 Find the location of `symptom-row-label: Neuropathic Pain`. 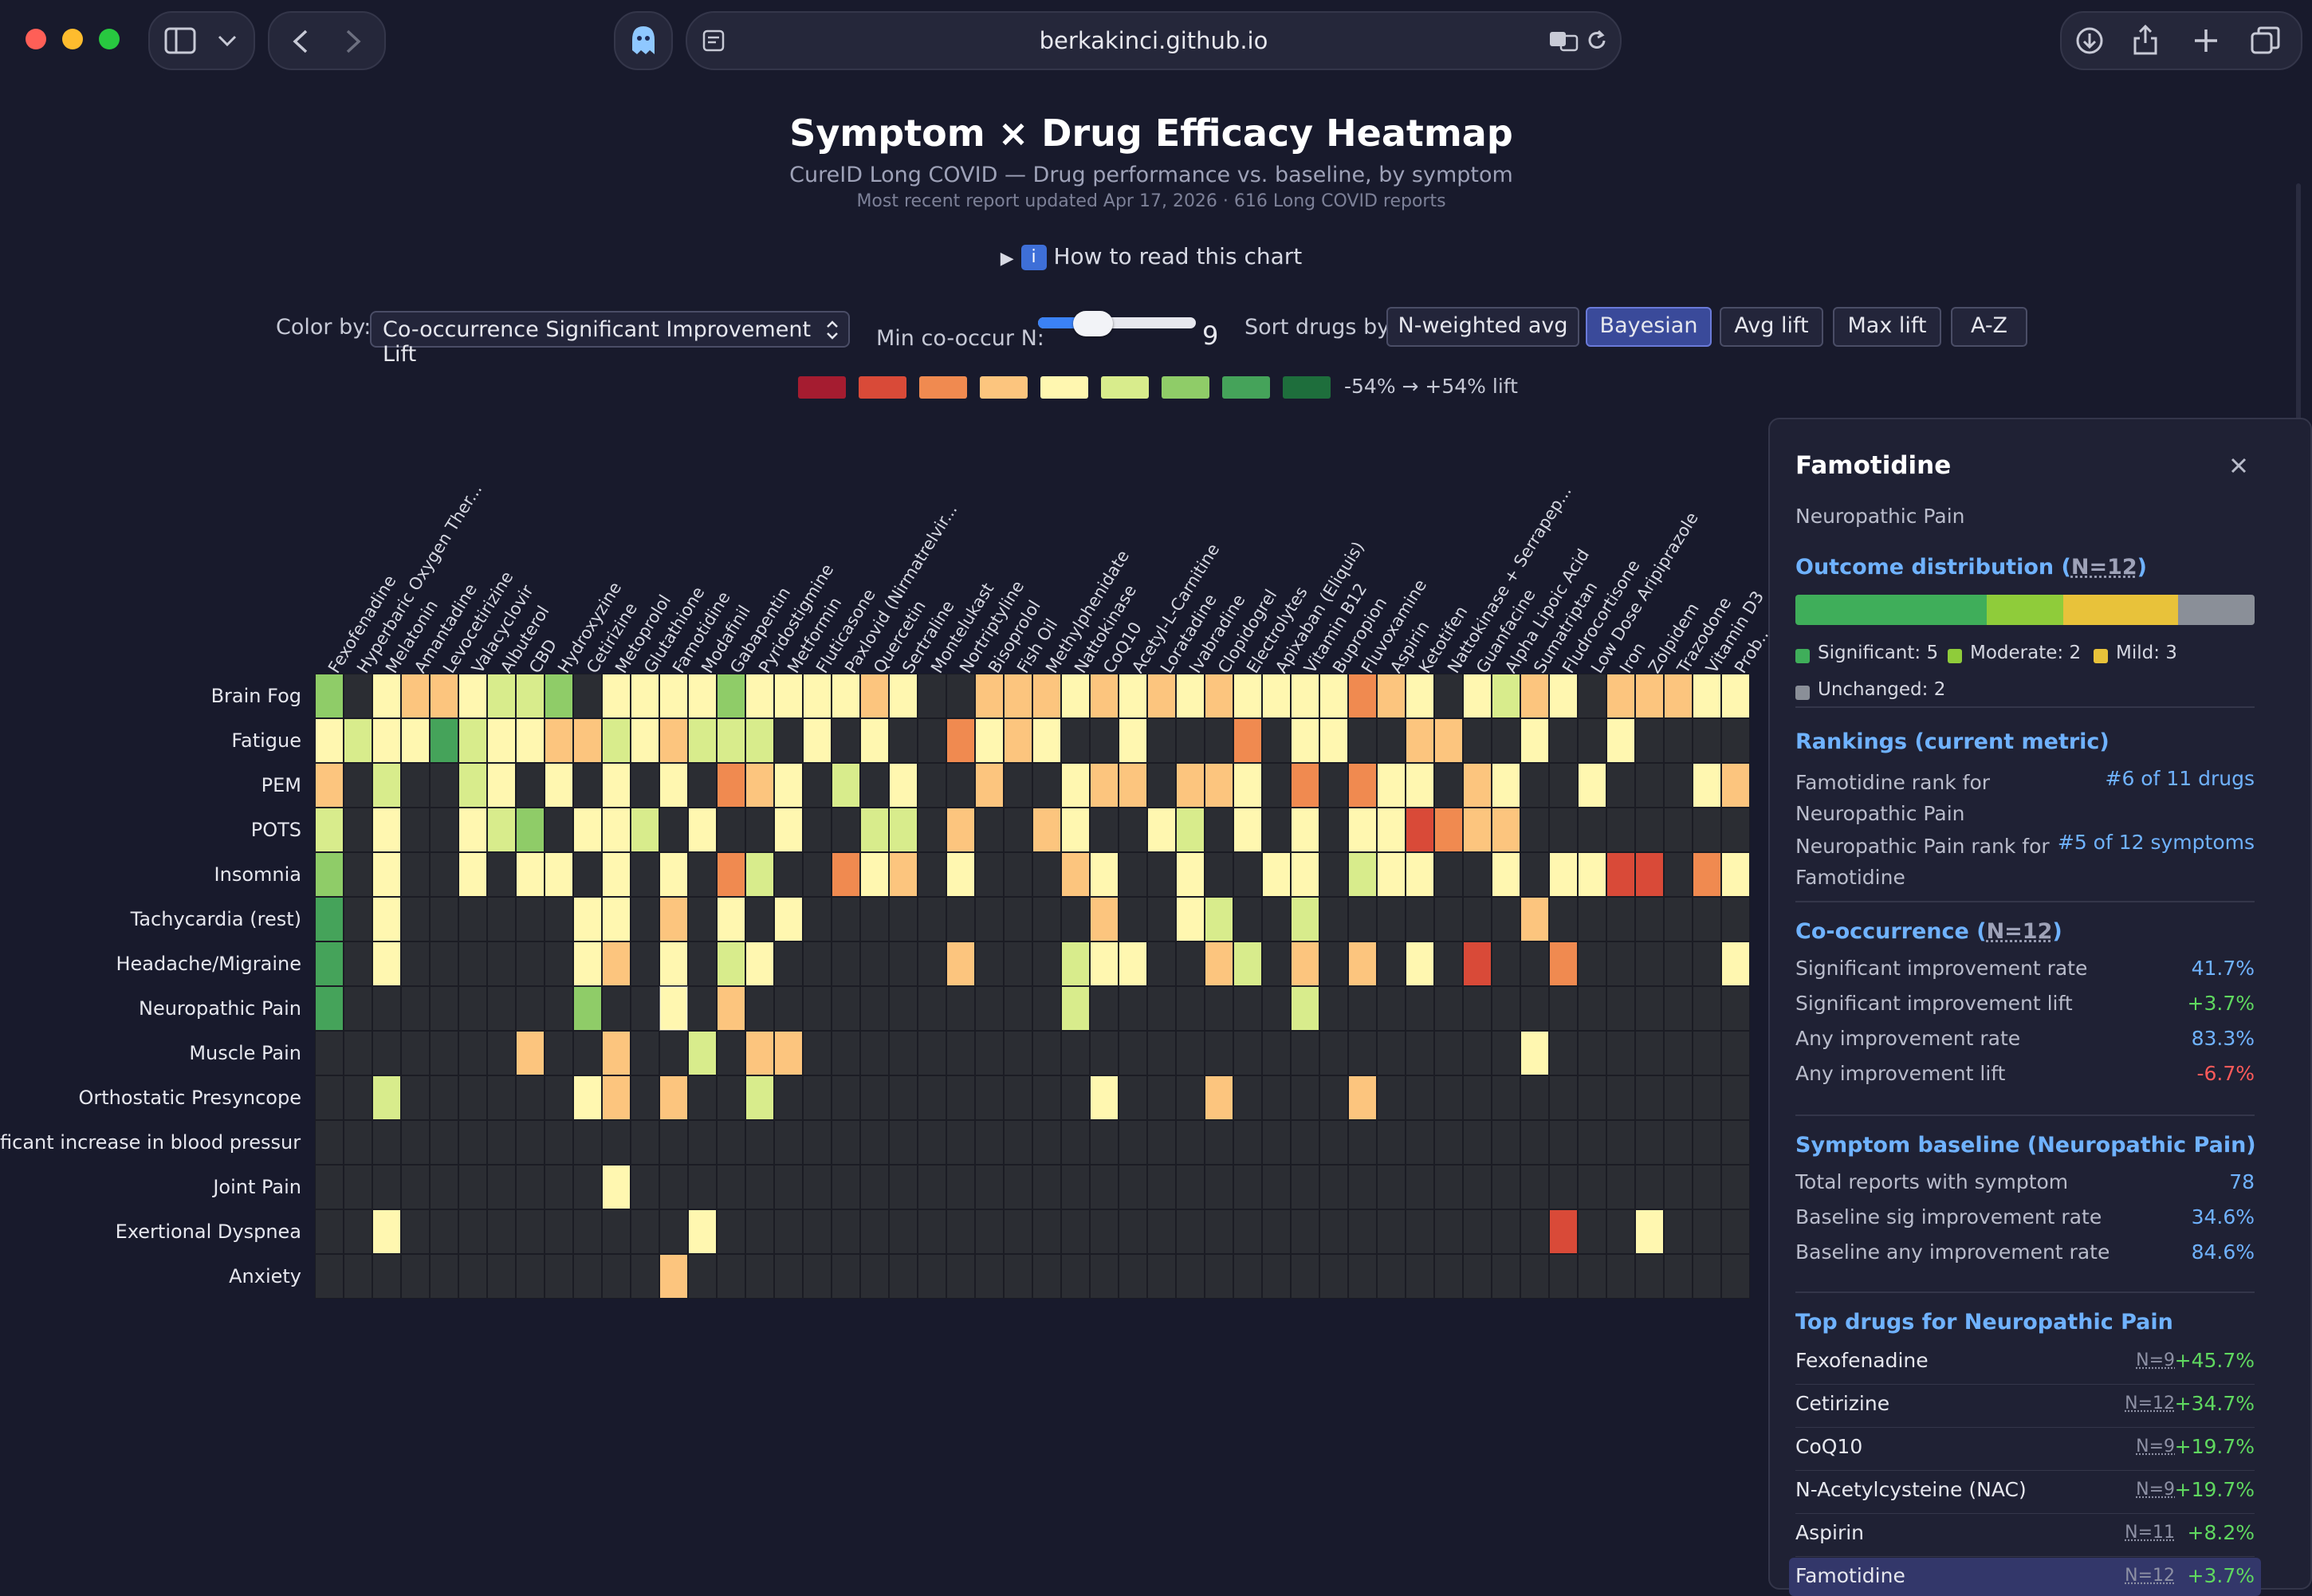

symptom-row-label: Neuropathic Pain is located at coordinates (150, 1008).